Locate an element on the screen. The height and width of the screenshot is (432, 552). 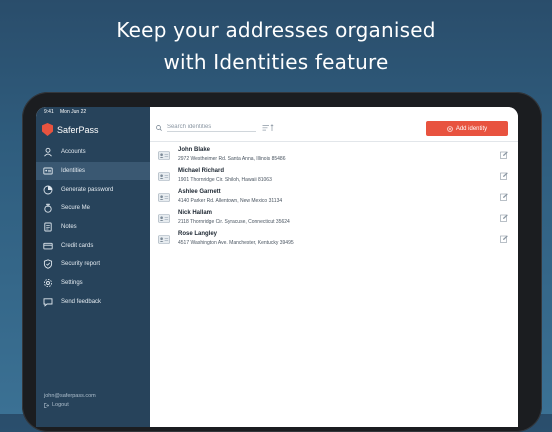
sidebar-item-label: Identities is located at coordinates (73, 171).